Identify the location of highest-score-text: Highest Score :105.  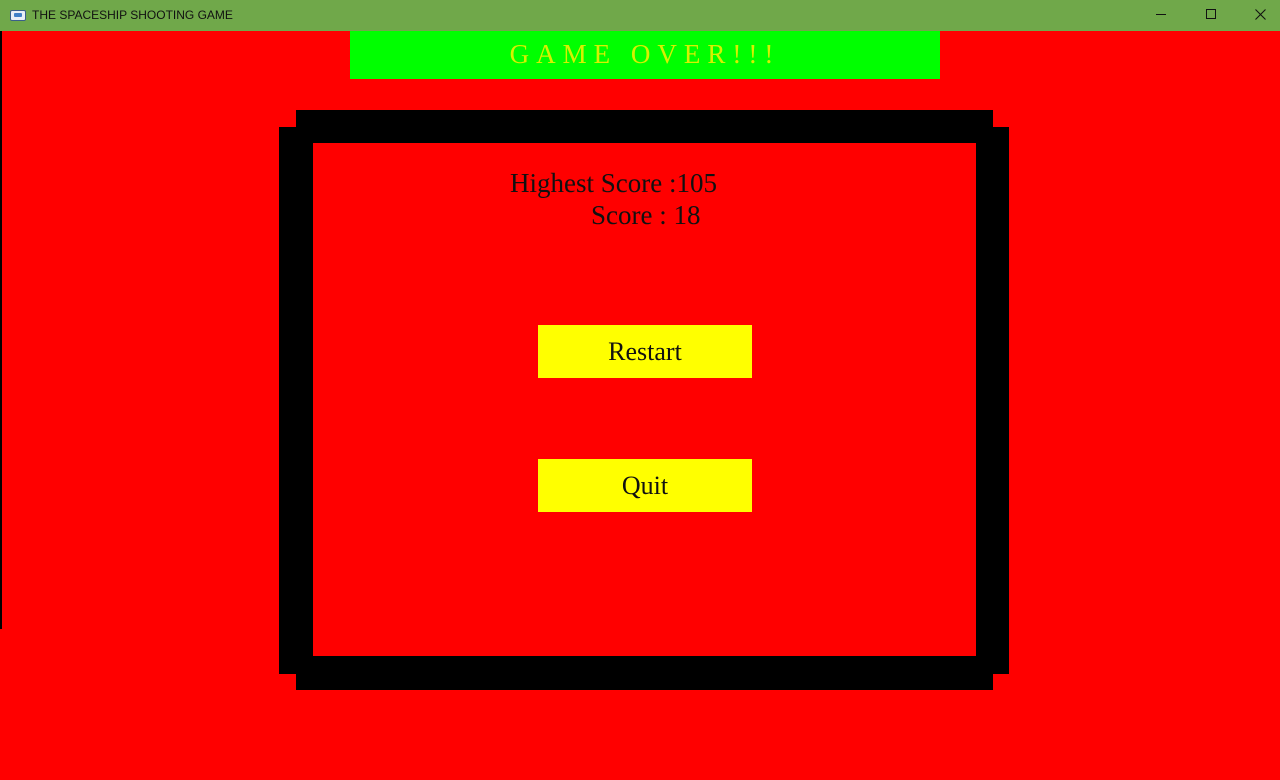
(613, 183).